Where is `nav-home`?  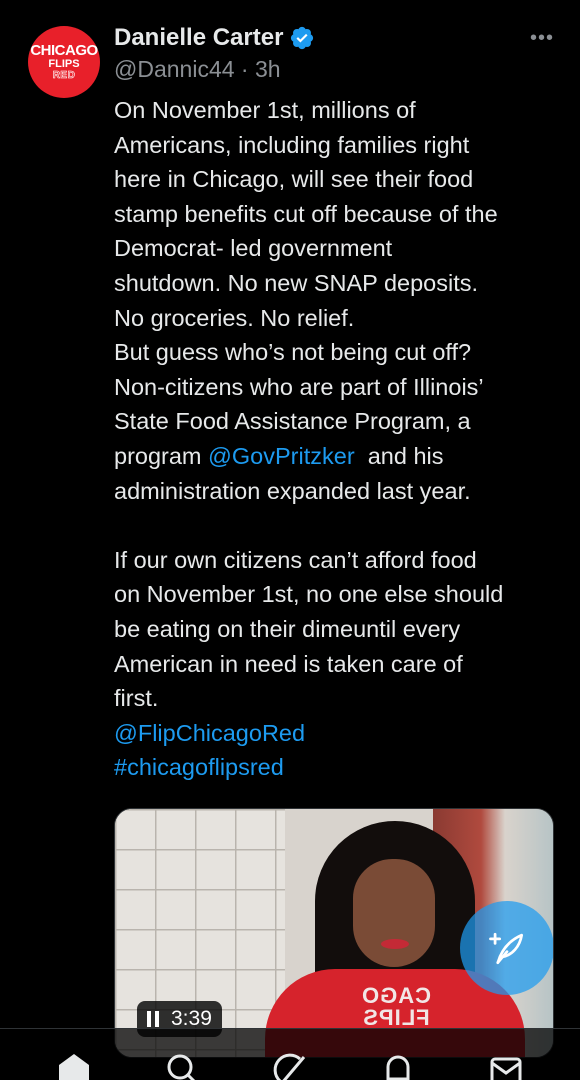
nav-home is located at coordinates (74, 1054).